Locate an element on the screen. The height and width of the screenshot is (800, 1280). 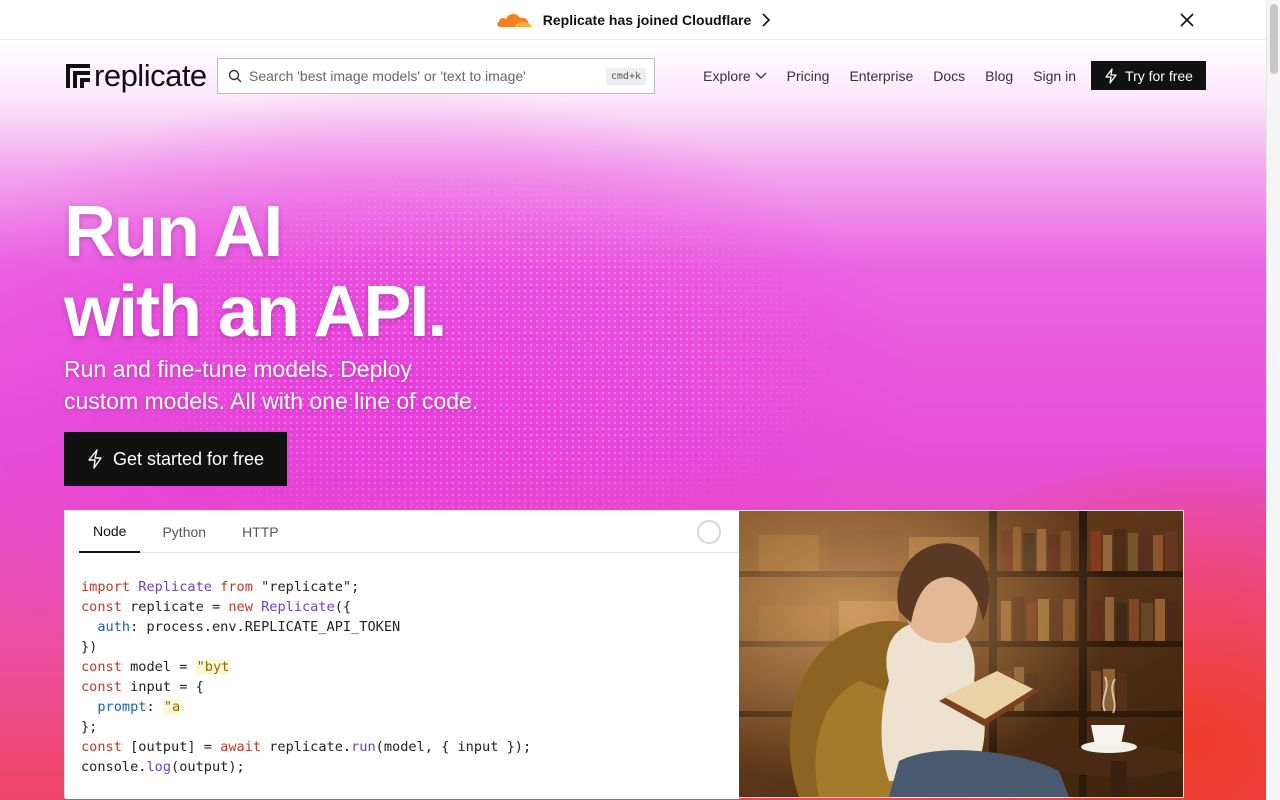
reading-woman-illustration is located at coordinates (961, 654).